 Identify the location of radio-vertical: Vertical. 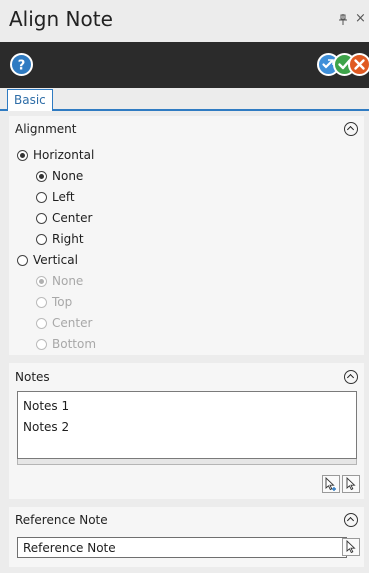
(47, 260).